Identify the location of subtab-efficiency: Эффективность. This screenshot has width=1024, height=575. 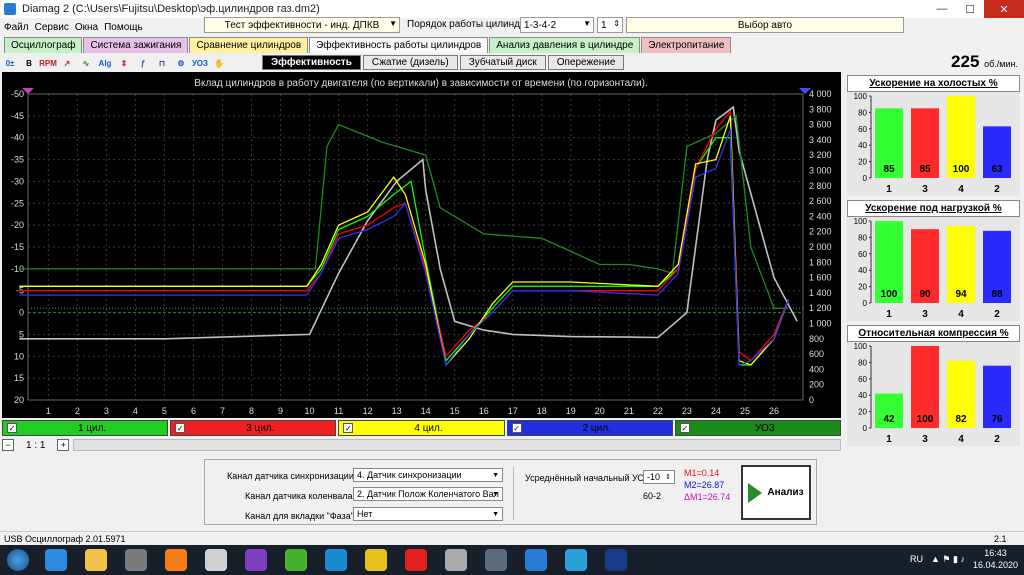
(311, 62).